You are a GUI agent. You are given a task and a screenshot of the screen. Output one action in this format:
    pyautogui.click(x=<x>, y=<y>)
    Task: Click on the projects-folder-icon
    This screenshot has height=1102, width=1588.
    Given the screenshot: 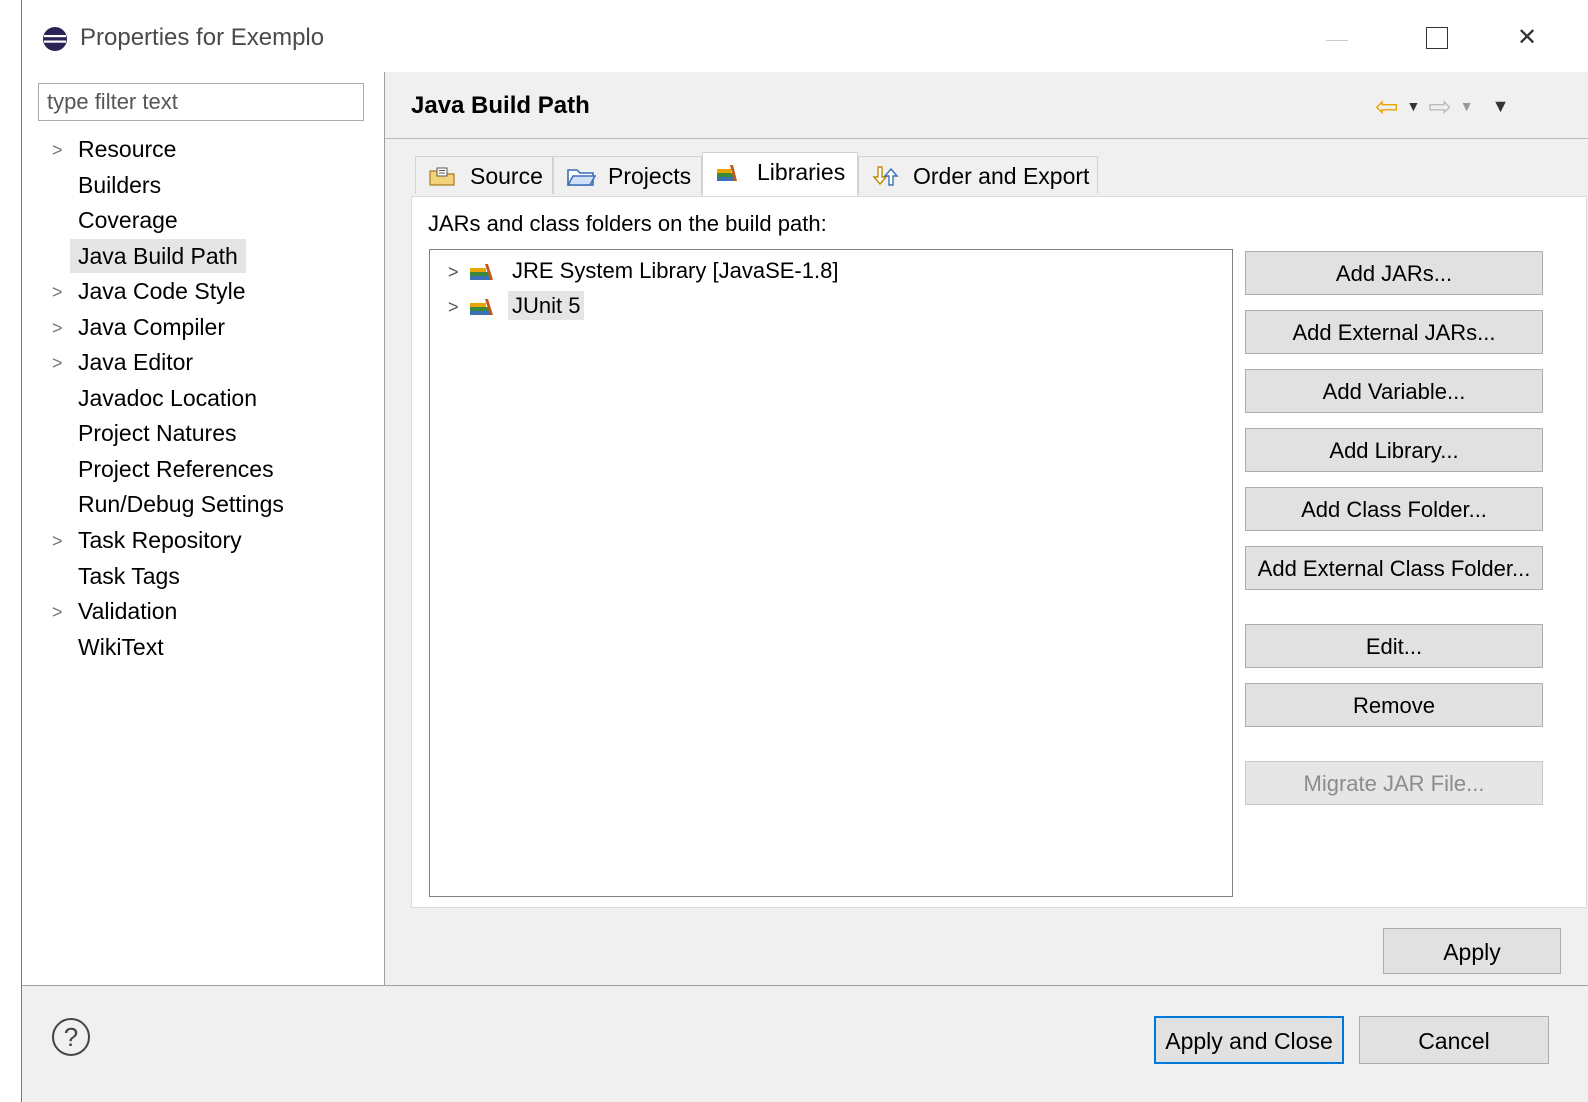 What is the action you would take?
    pyautogui.click(x=581, y=177)
    